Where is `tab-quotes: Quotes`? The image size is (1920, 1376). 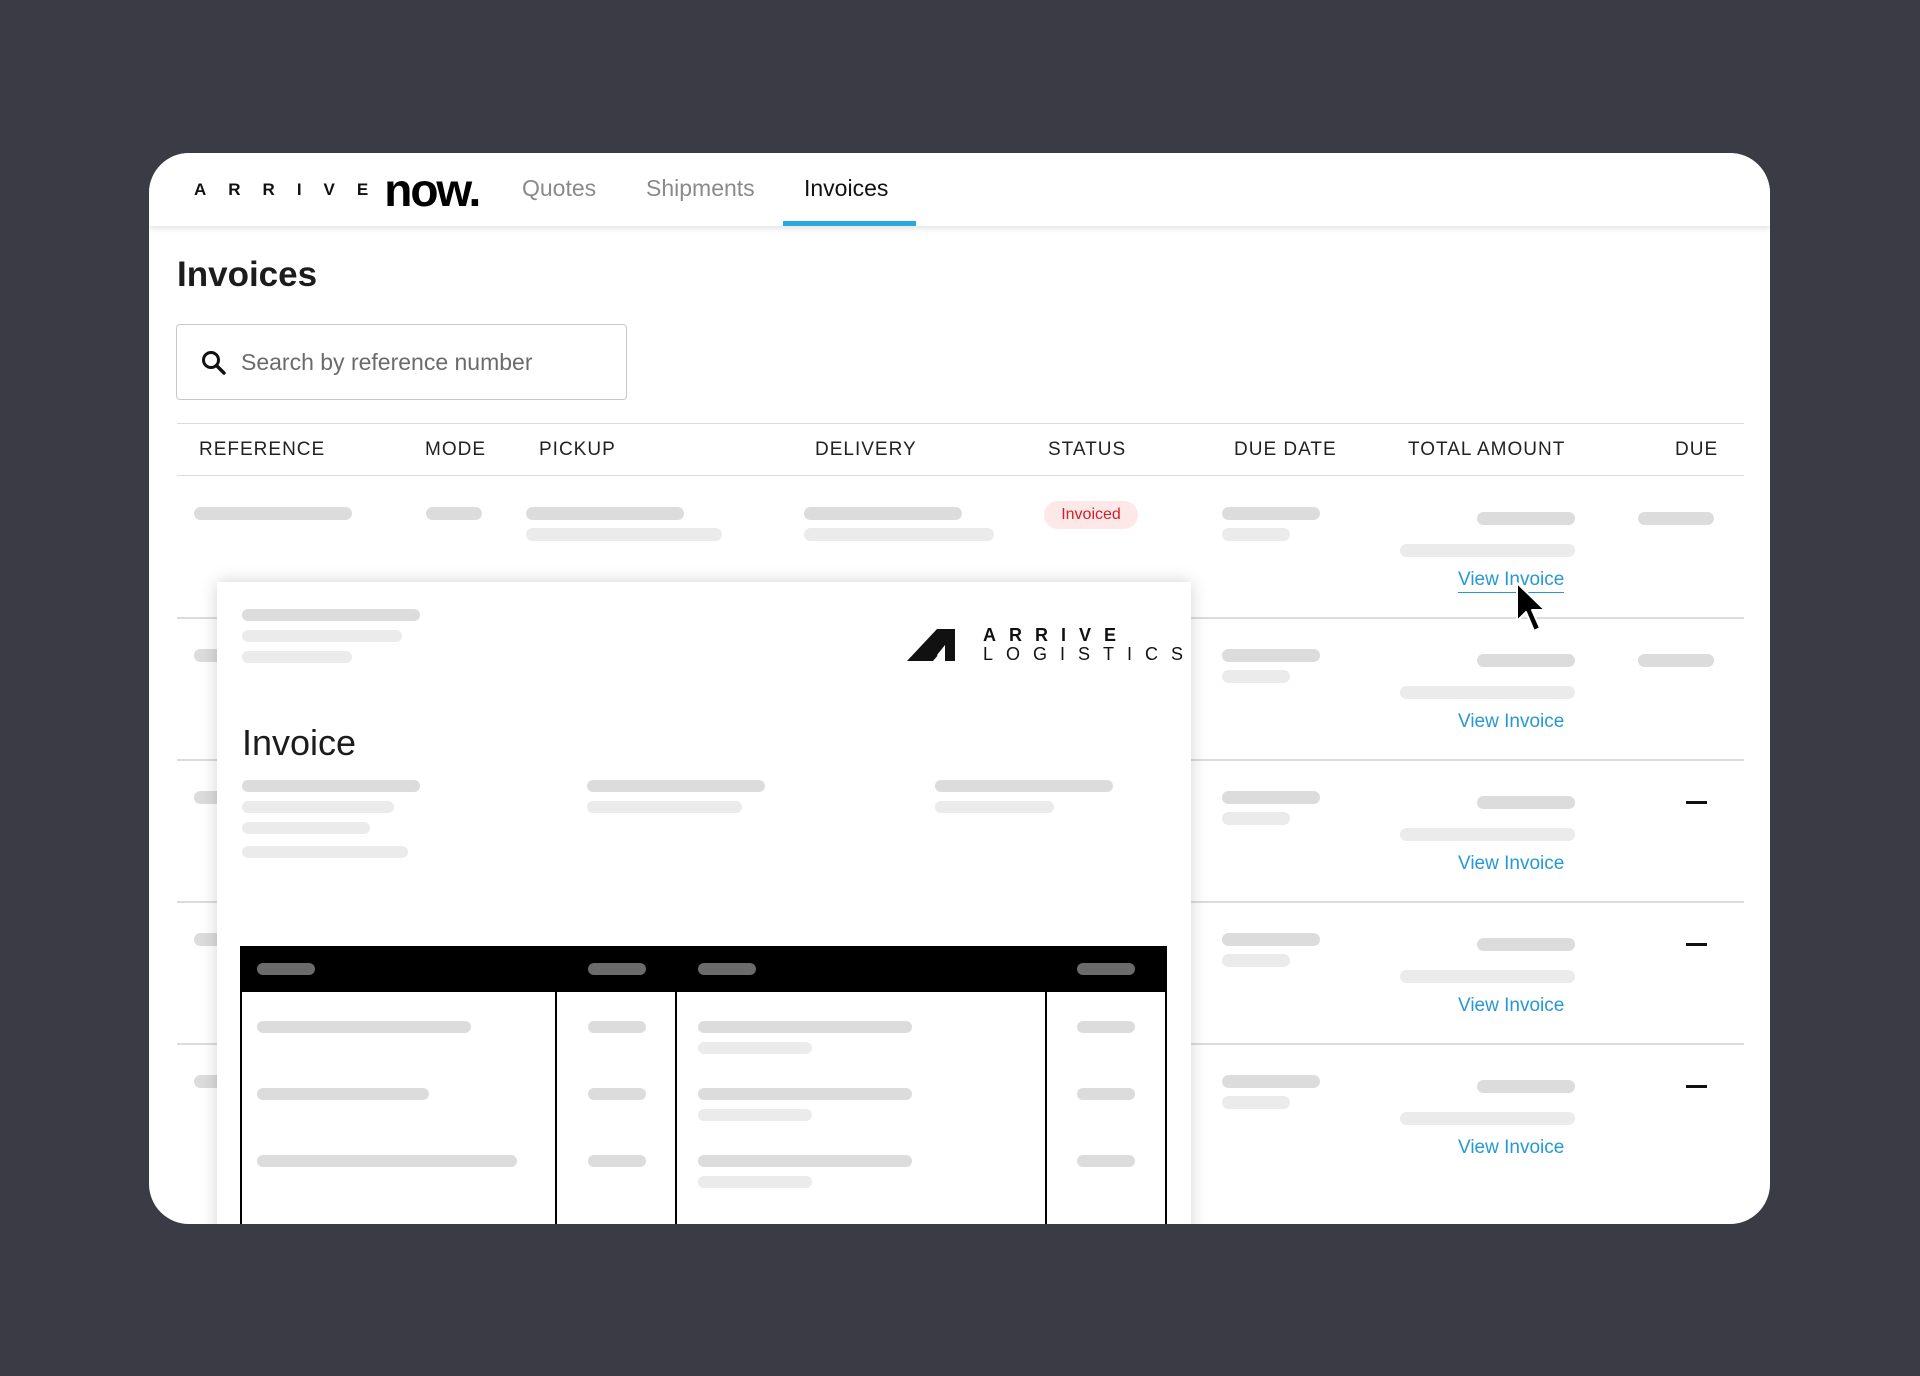 tab-quotes: Quotes is located at coordinates (559, 188).